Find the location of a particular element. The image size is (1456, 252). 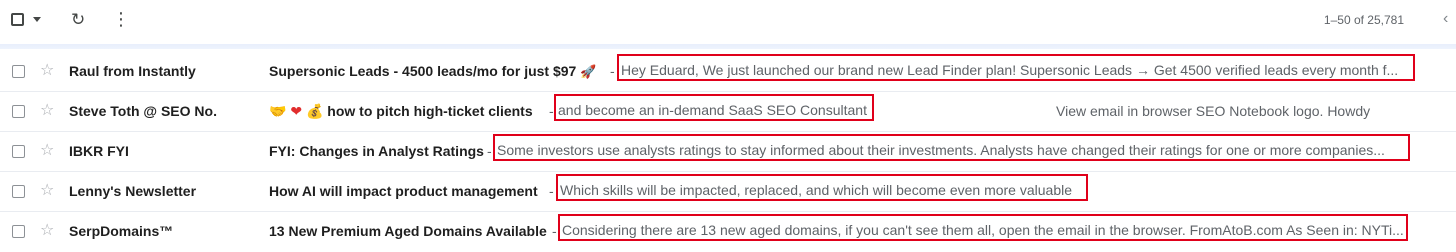

money-bag-icon: 💰 is located at coordinates (314, 111).